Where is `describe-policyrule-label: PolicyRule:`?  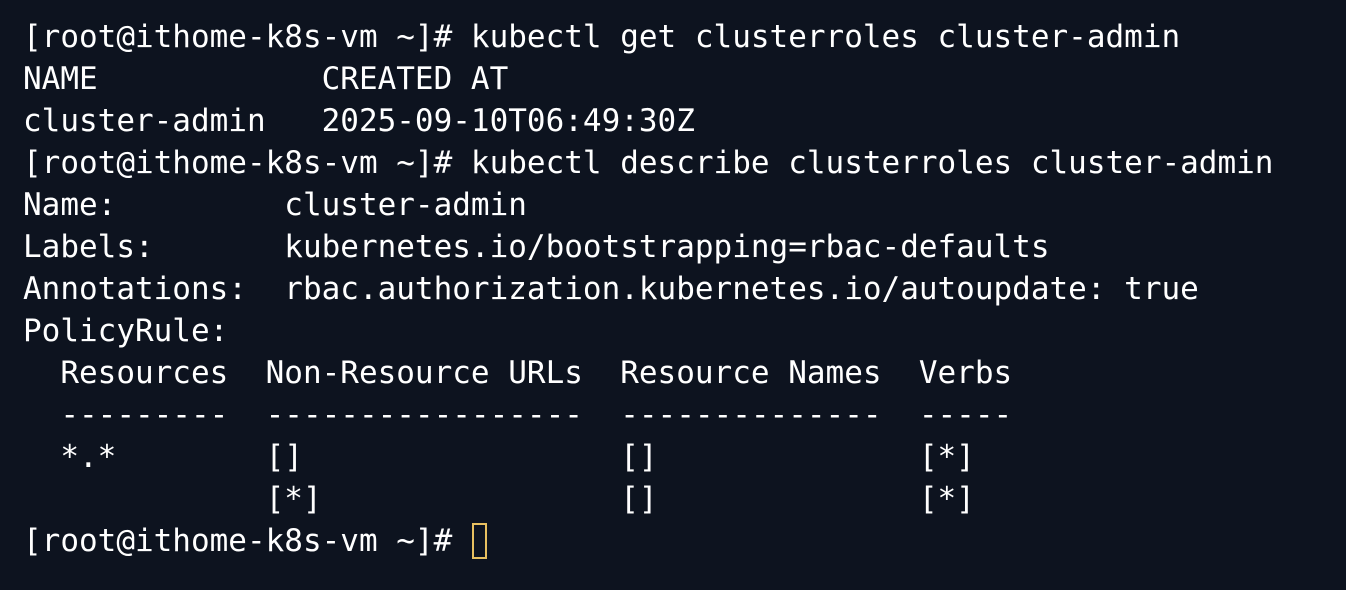 describe-policyrule-label: PolicyRule: is located at coordinates (126, 331).